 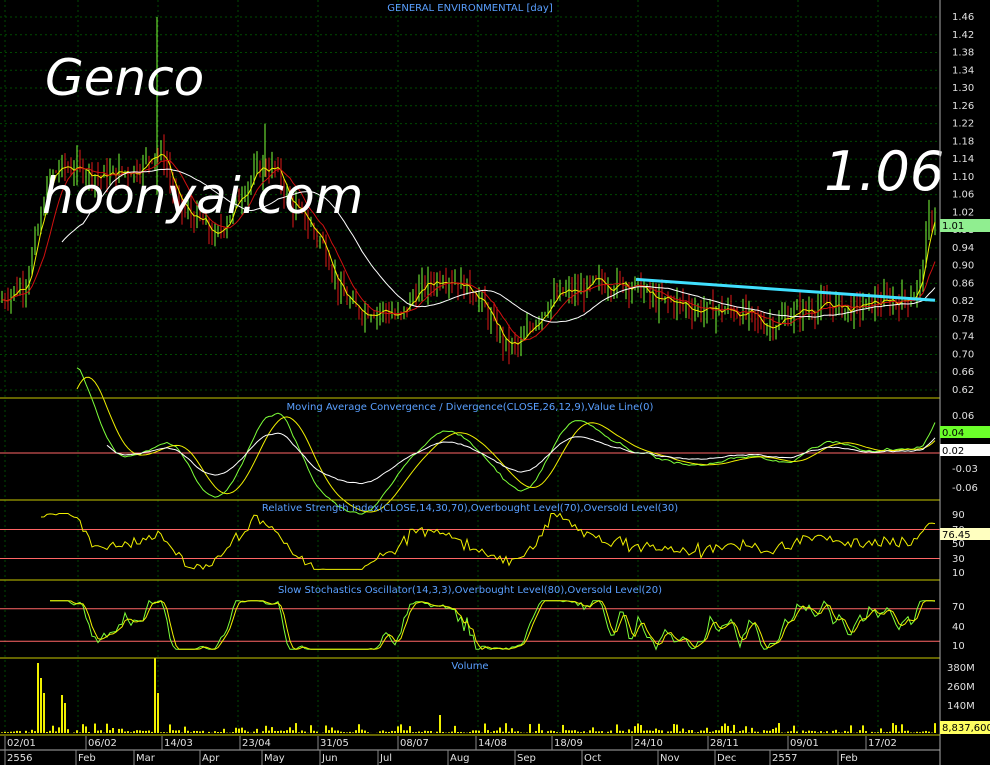 What do you see at coordinates (963, 35) in the screenshot?
I see `price-tick-label: 1.42` at bounding box center [963, 35].